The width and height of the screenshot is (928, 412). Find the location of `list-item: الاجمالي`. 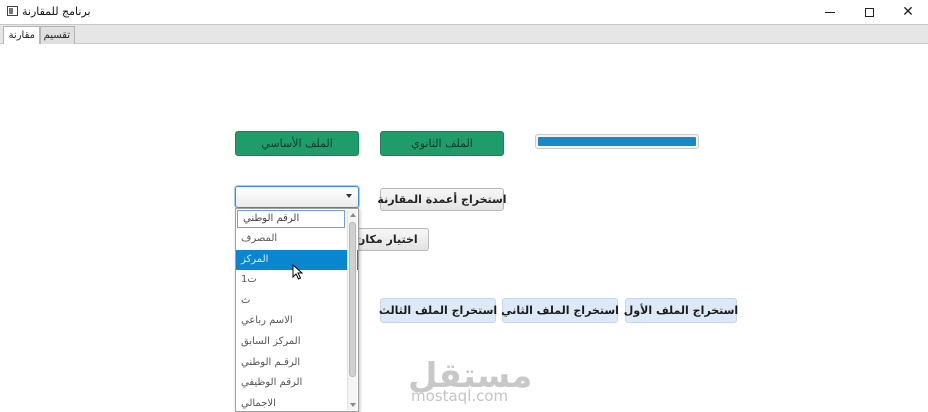

list-item: الاجمالي is located at coordinates (297, 402).